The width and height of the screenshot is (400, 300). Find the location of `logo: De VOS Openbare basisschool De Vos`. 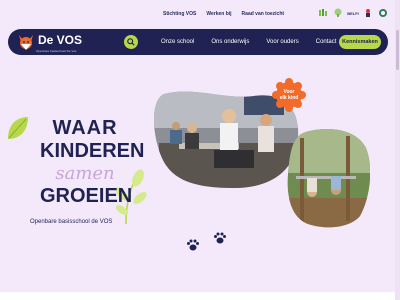

logo: De VOS Openbare basisschool De Vos is located at coordinates (49, 42).